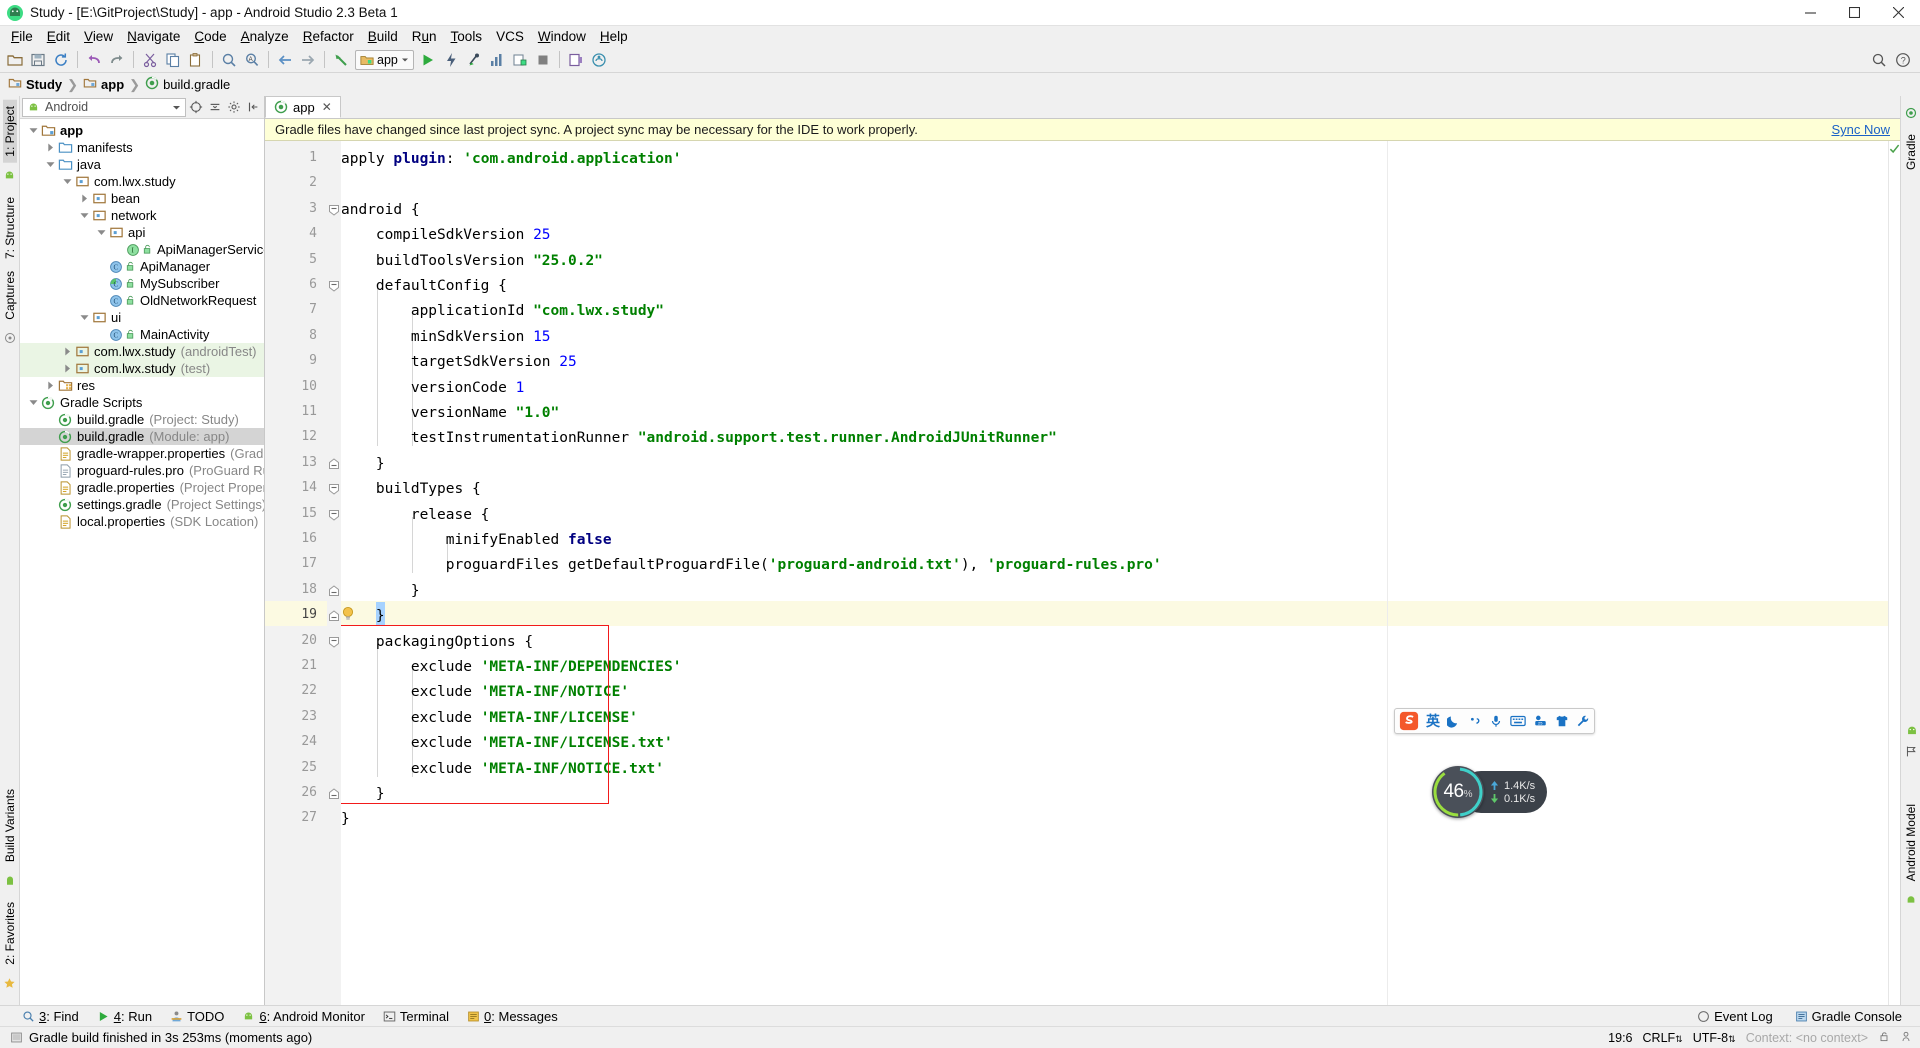  Describe the element at coordinates (474, 60) in the screenshot. I see `run-coverage-icon` at that location.